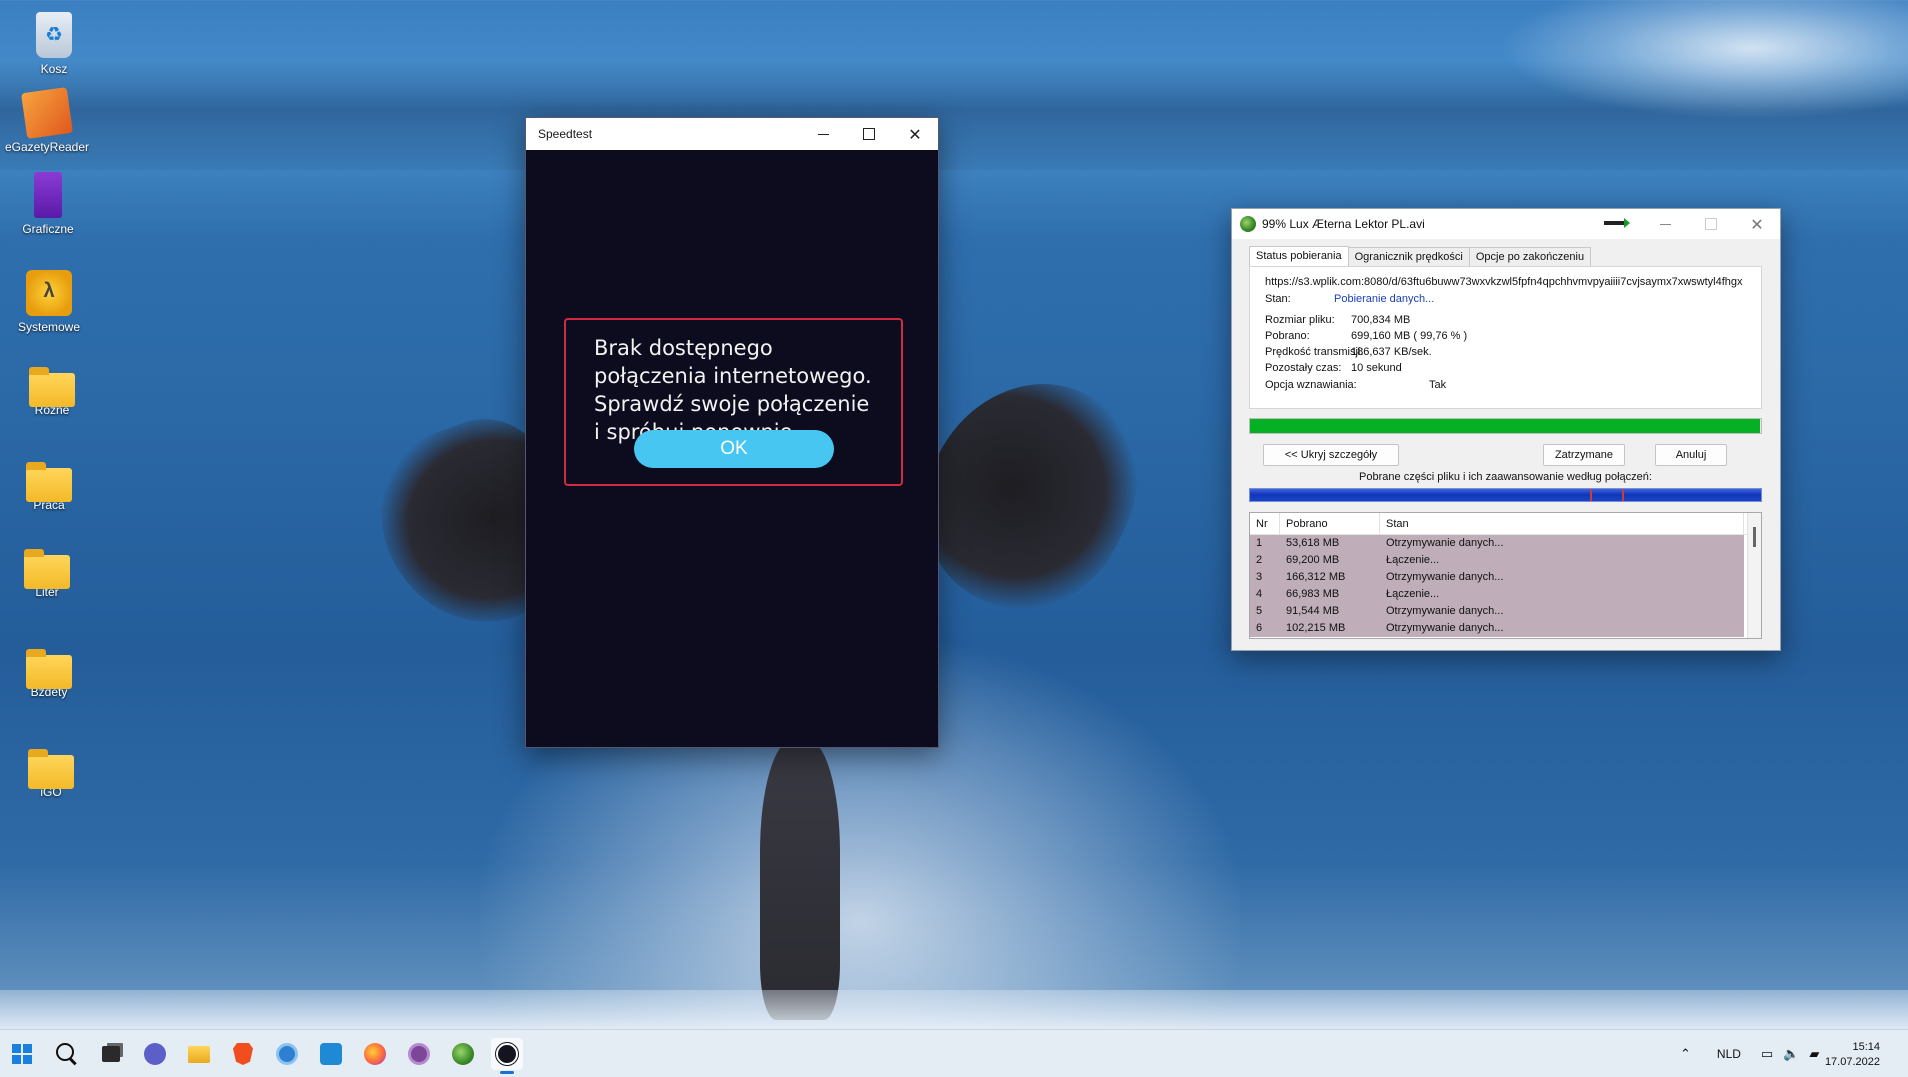  Describe the element at coordinates (1767, 1054) in the screenshot. I see `network-icon: ▭` at that location.